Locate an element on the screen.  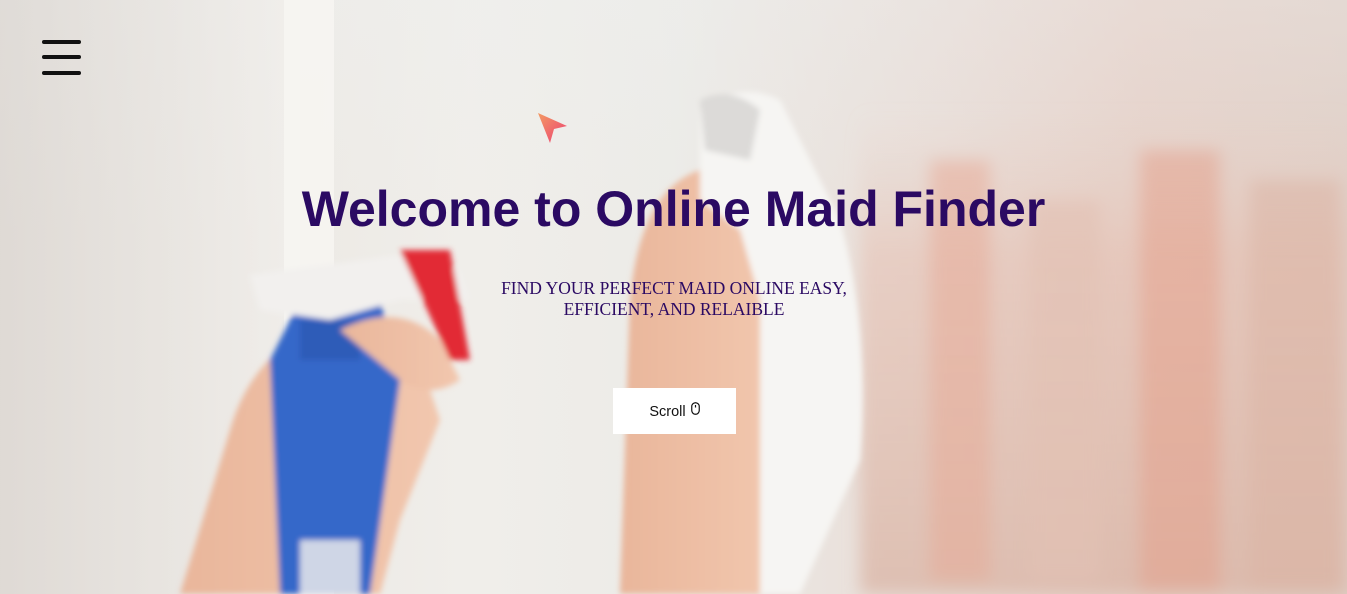
hamburger-menu-icon-middle is located at coordinates (61, 57).